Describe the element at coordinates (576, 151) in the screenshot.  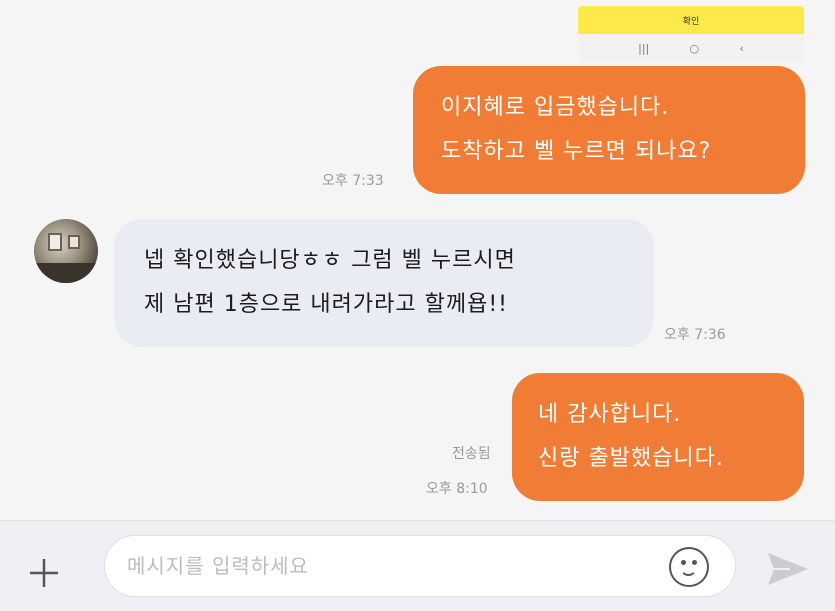
I see `message-text-line: 도착하고 벨 누르면 되나요?` at that location.